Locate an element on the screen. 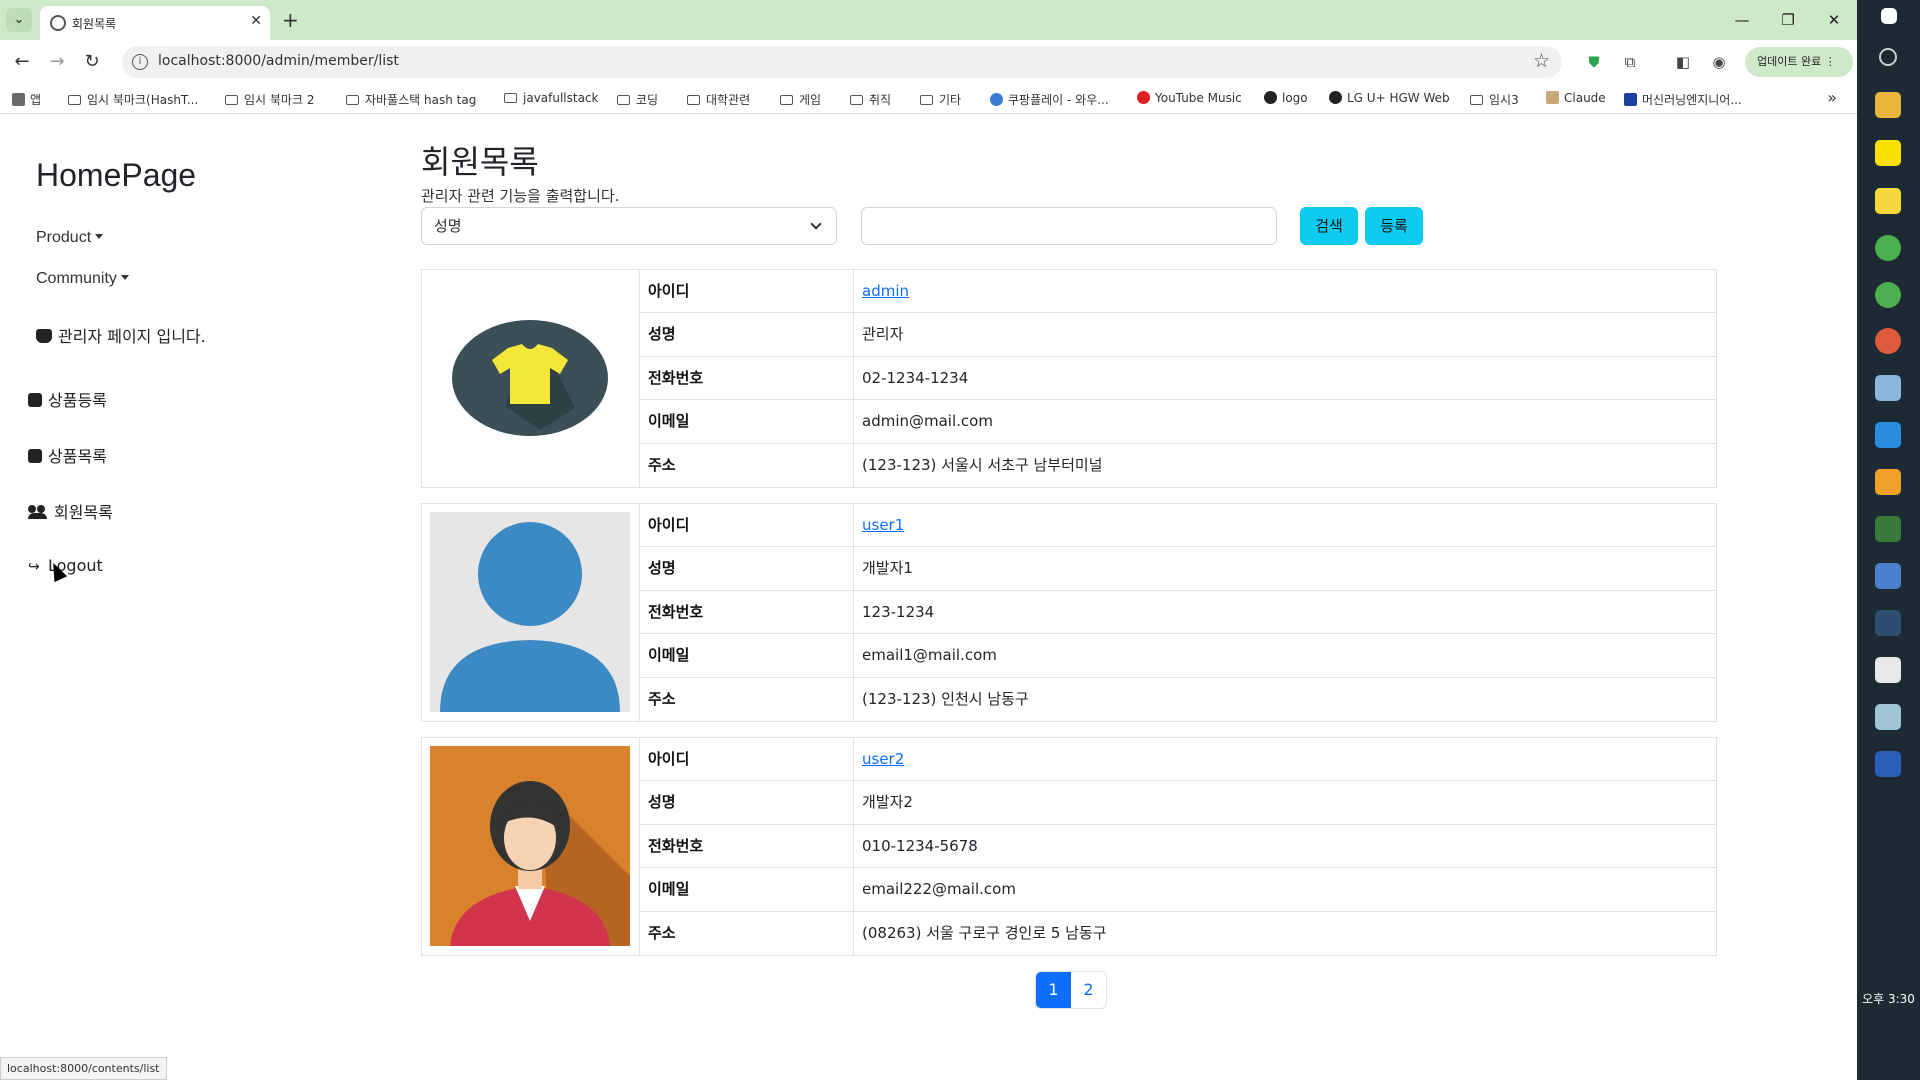 The height and width of the screenshot is (1080, 1920). member-id-link: admin is located at coordinates (885, 291).